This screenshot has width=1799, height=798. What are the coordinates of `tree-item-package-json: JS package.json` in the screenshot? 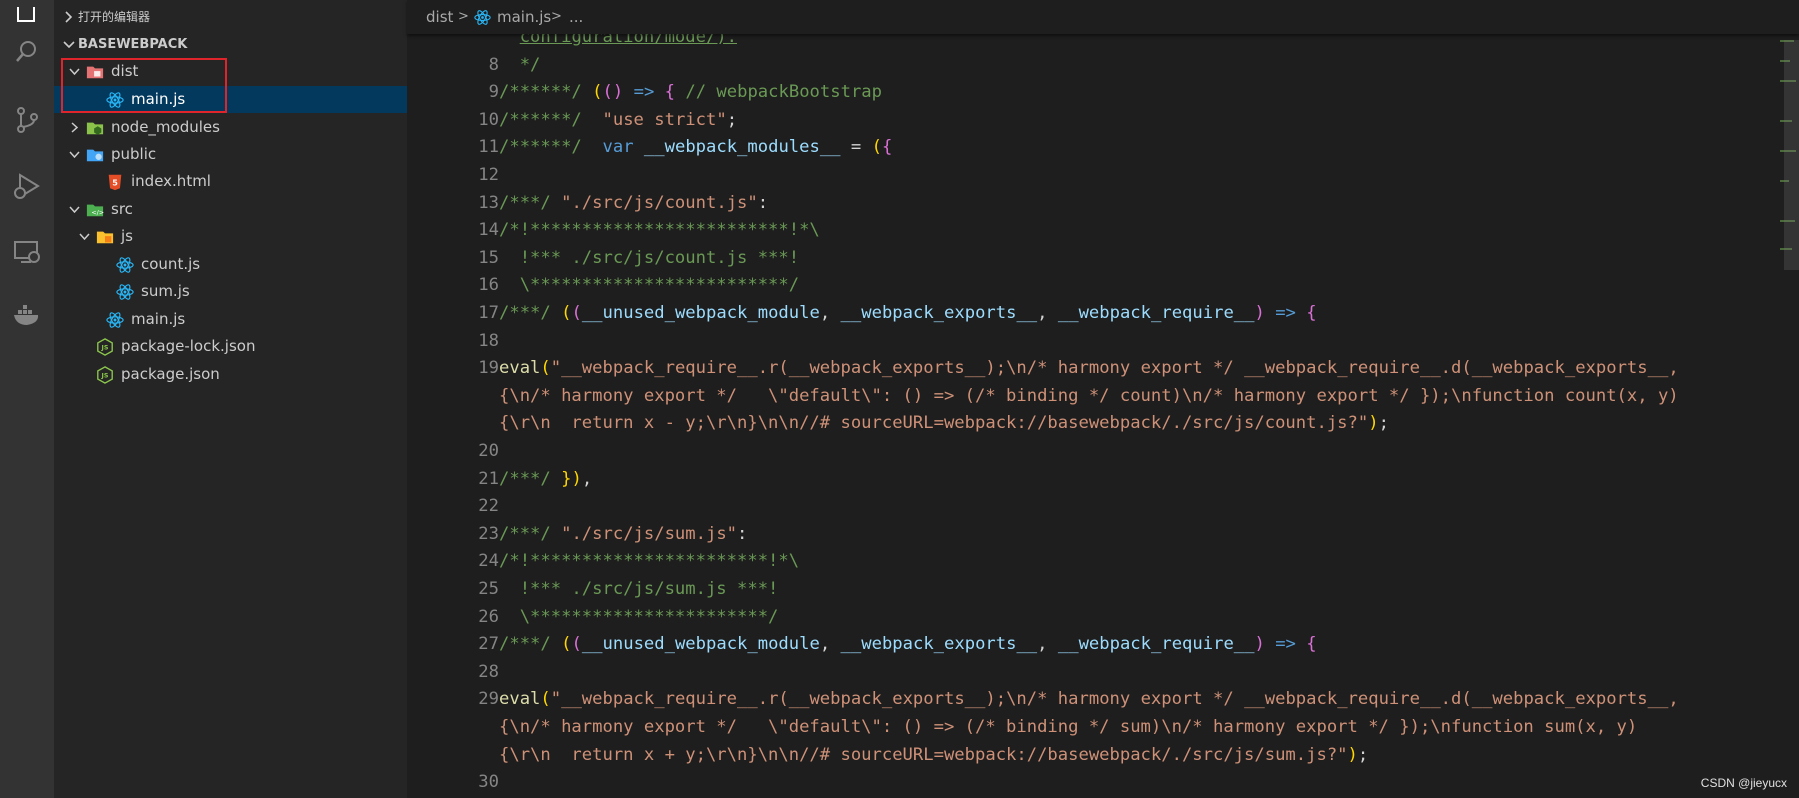 It's located at (230, 374).